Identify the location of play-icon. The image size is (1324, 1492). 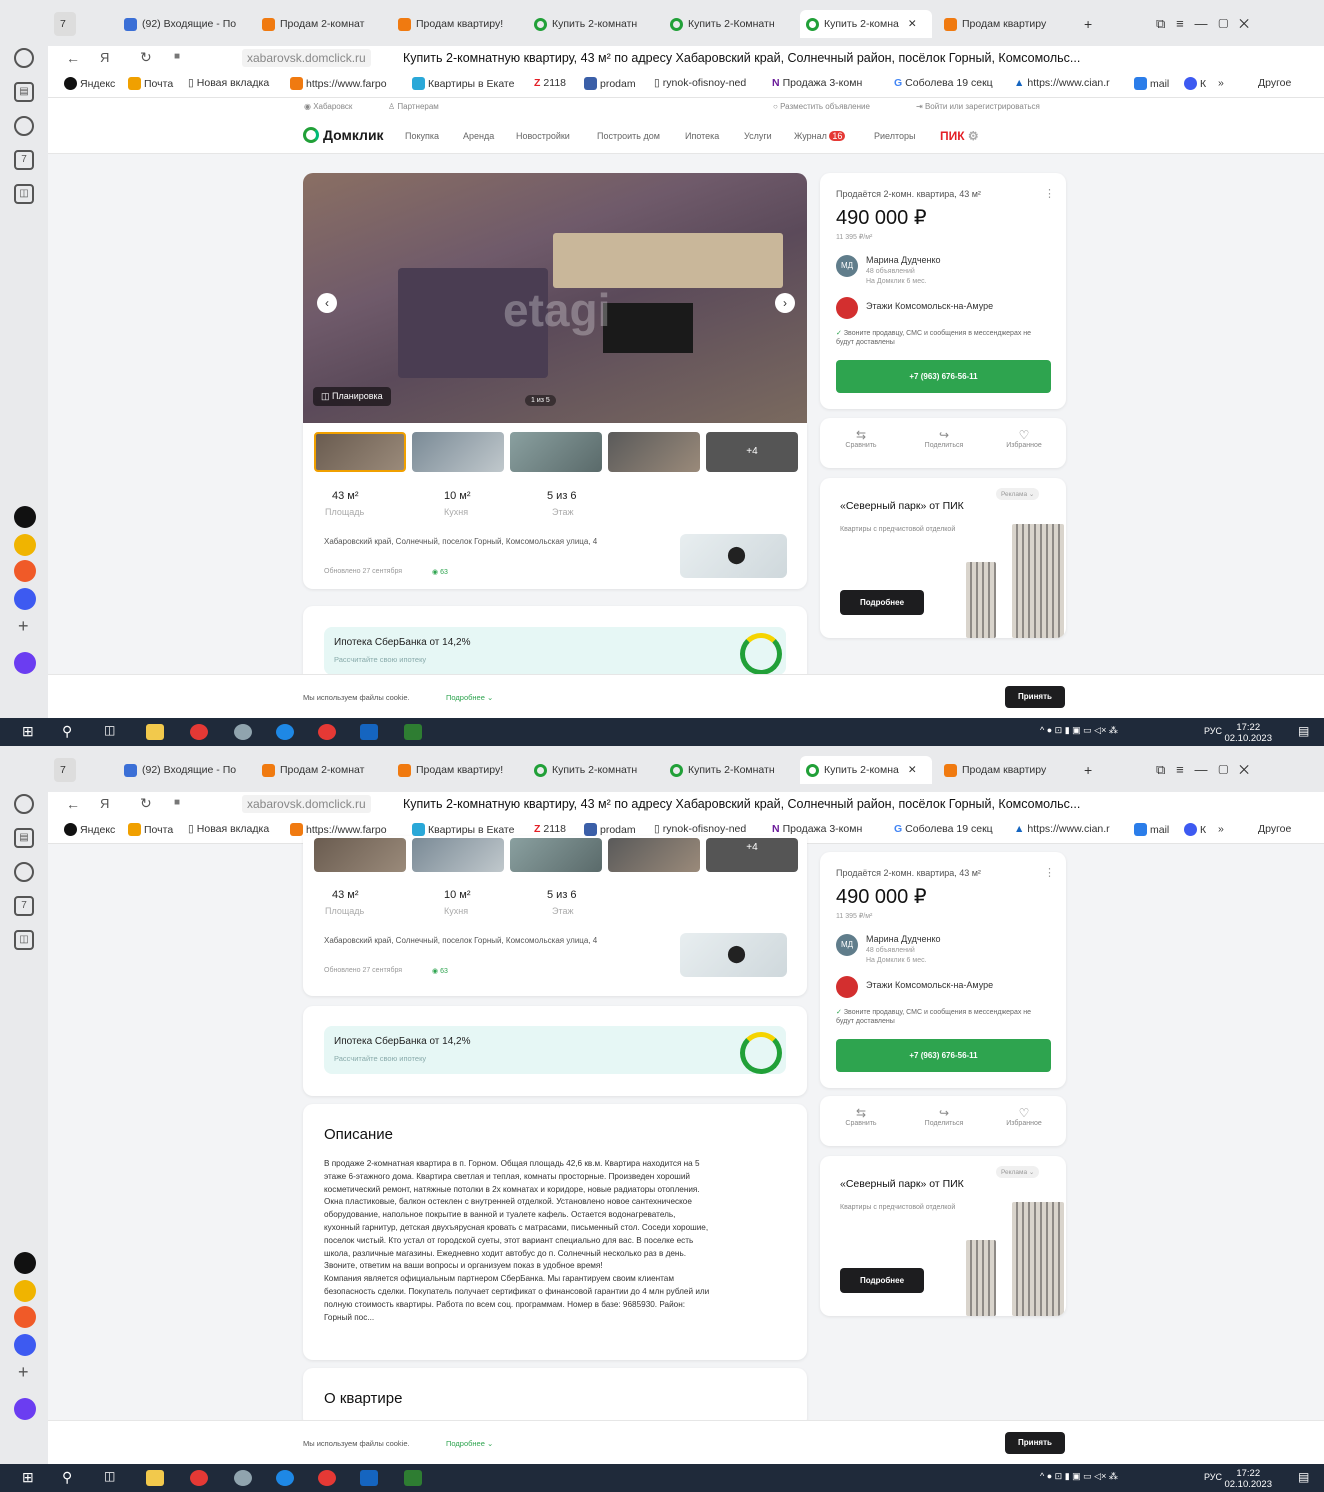
(24, 126).